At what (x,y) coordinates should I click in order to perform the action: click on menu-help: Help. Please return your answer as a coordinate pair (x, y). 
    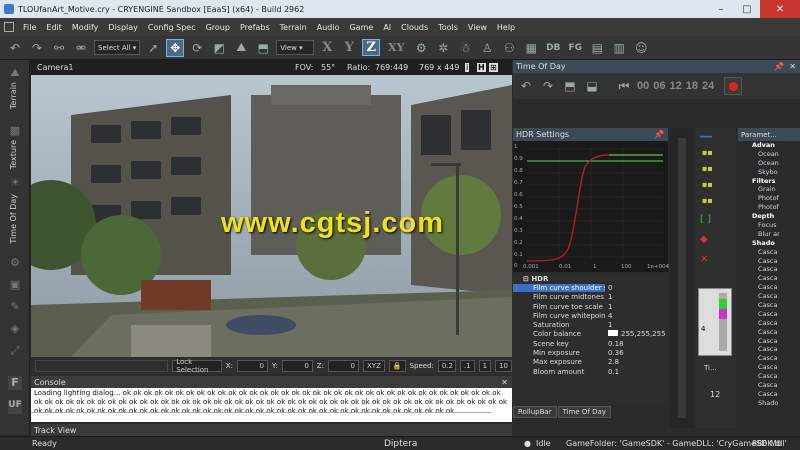
    Looking at the image, I should click on (506, 27).